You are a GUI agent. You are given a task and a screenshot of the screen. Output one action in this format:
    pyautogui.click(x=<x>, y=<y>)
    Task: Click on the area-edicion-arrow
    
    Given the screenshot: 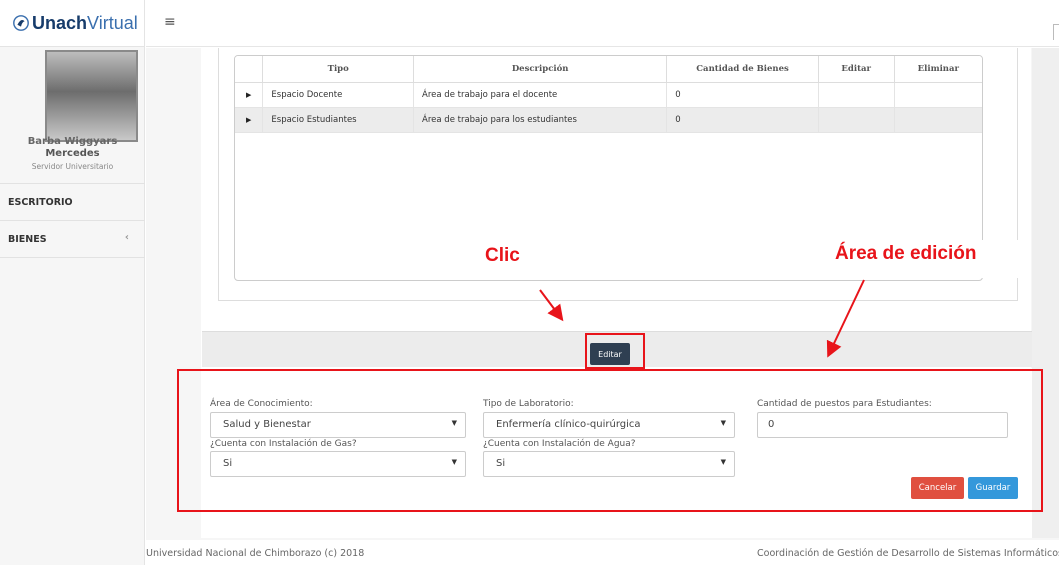 What is the action you would take?
    pyautogui.click(x=845, y=318)
    